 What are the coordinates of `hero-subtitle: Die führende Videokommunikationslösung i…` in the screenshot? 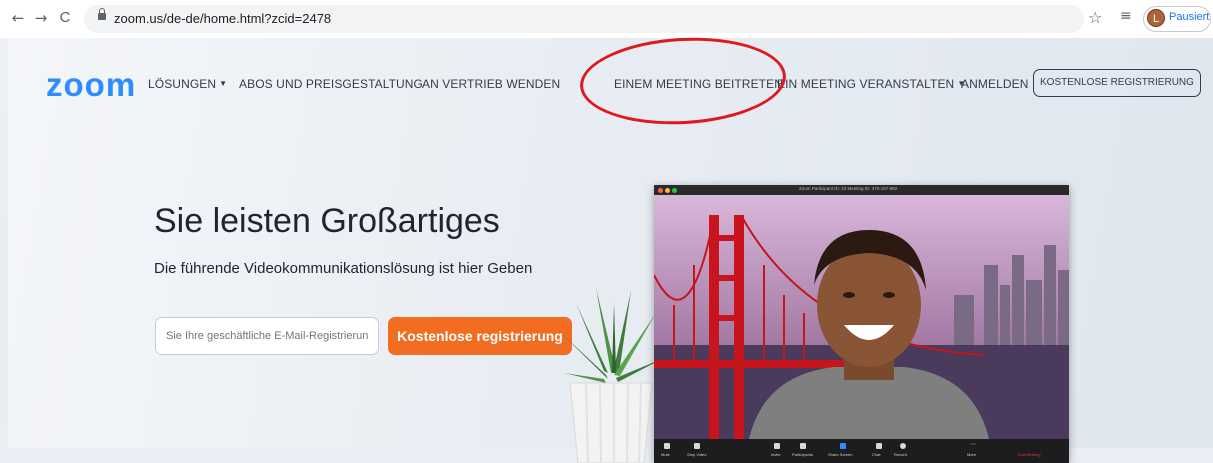 It's located at (343, 268).